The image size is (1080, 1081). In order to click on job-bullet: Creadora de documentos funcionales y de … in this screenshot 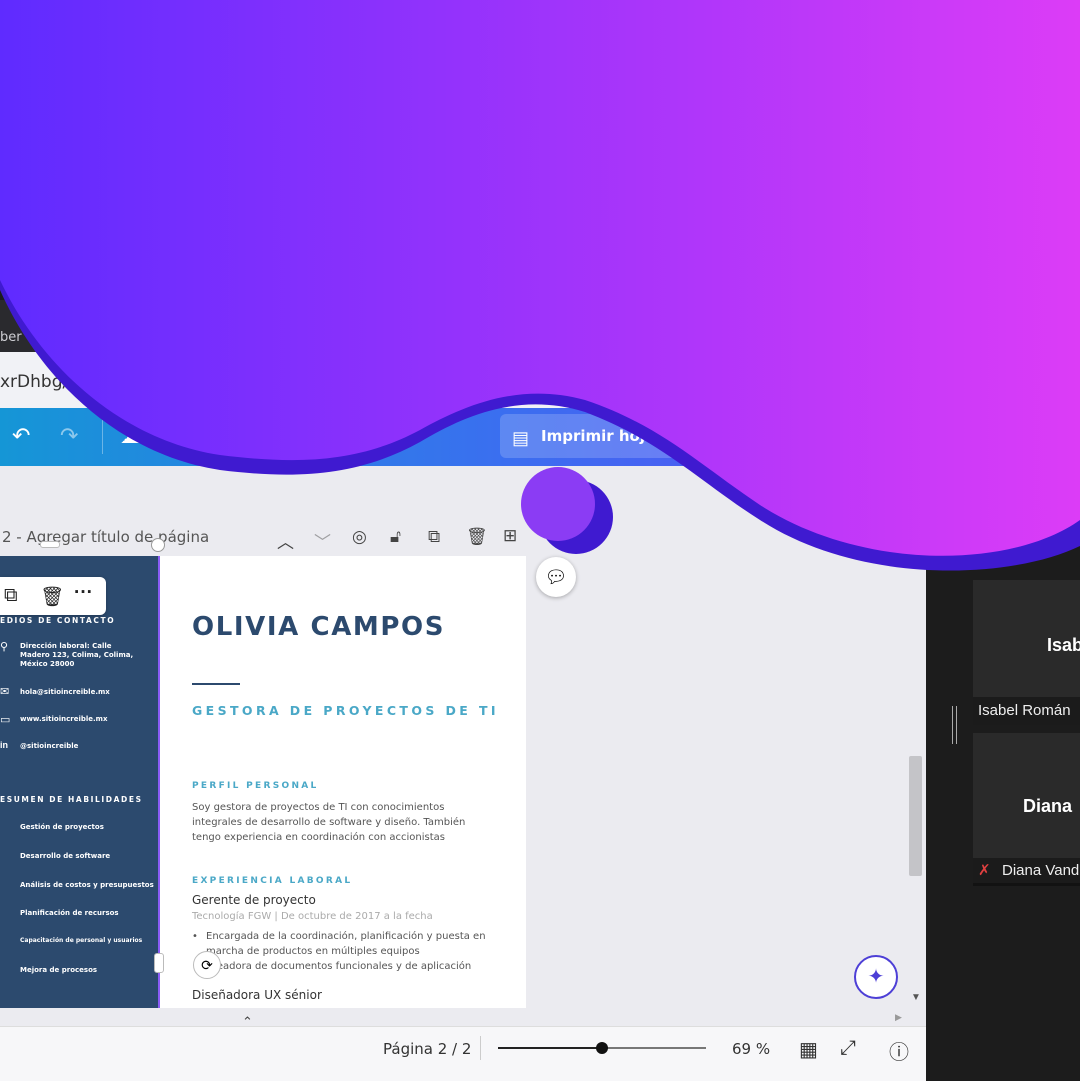, I will do `click(339, 966)`.